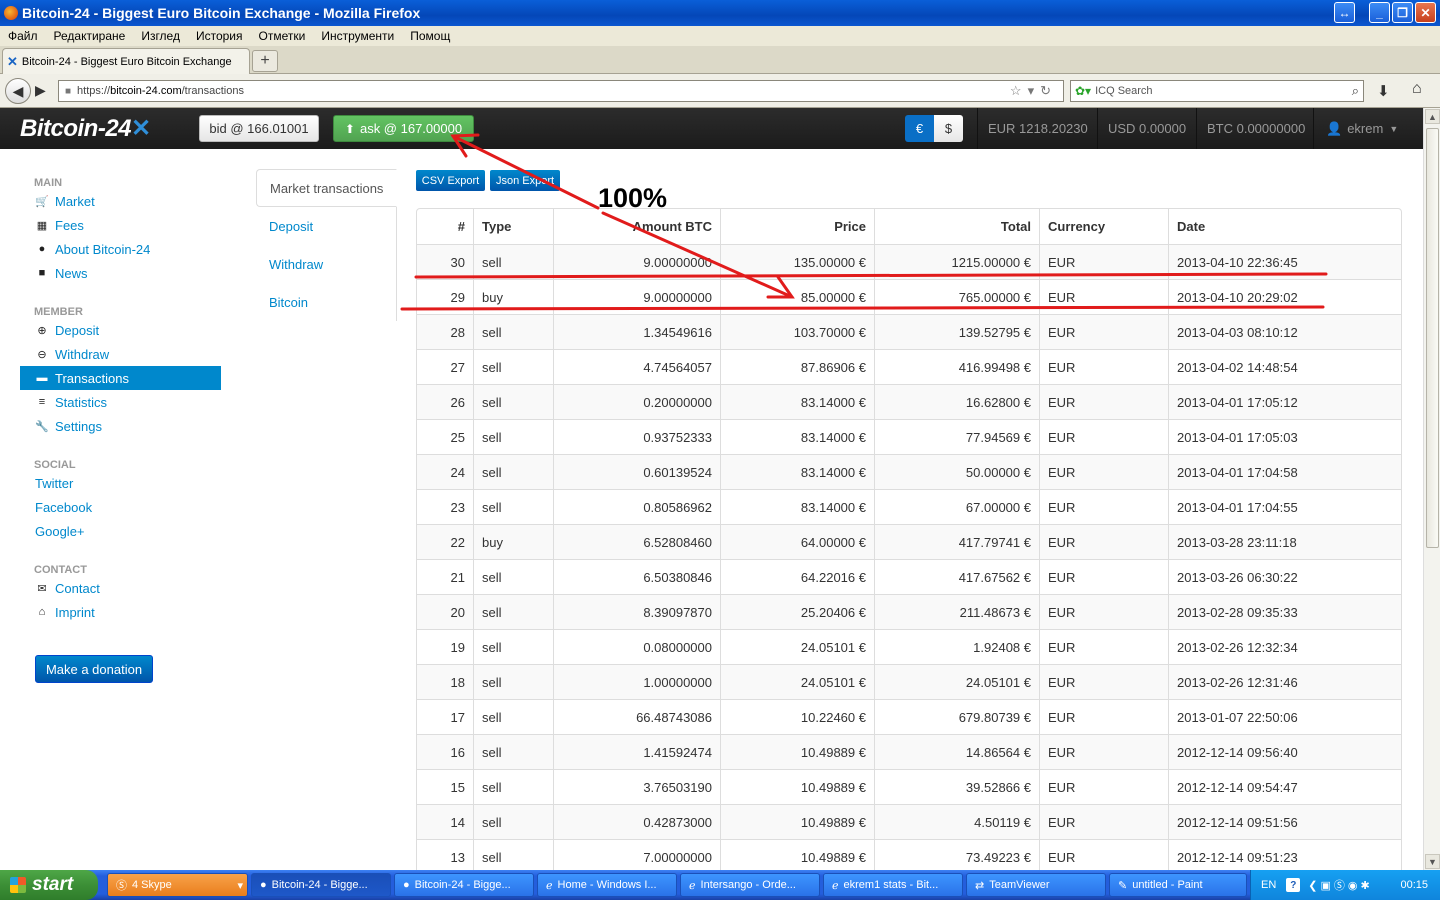 Image resolution: width=1440 pixels, height=900 pixels. What do you see at coordinates (919, 128) in the screenshot?
I see `currency-eur-button: €` at bounding box center [919, 128].